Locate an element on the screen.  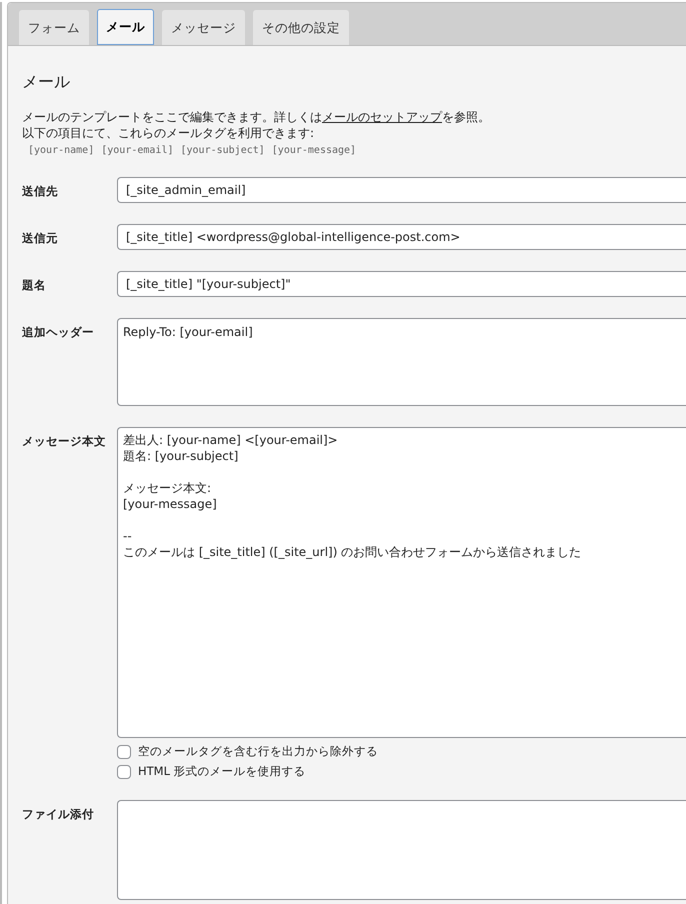
field-label: 送信先 is located at coordinates (40, 191).